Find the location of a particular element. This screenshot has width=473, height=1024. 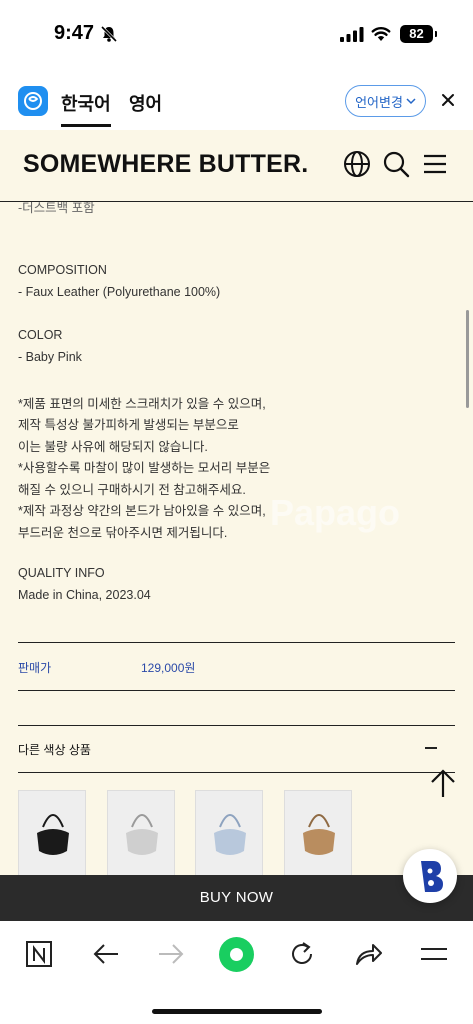

browser-toolbar is located at coordinates (236, 972).